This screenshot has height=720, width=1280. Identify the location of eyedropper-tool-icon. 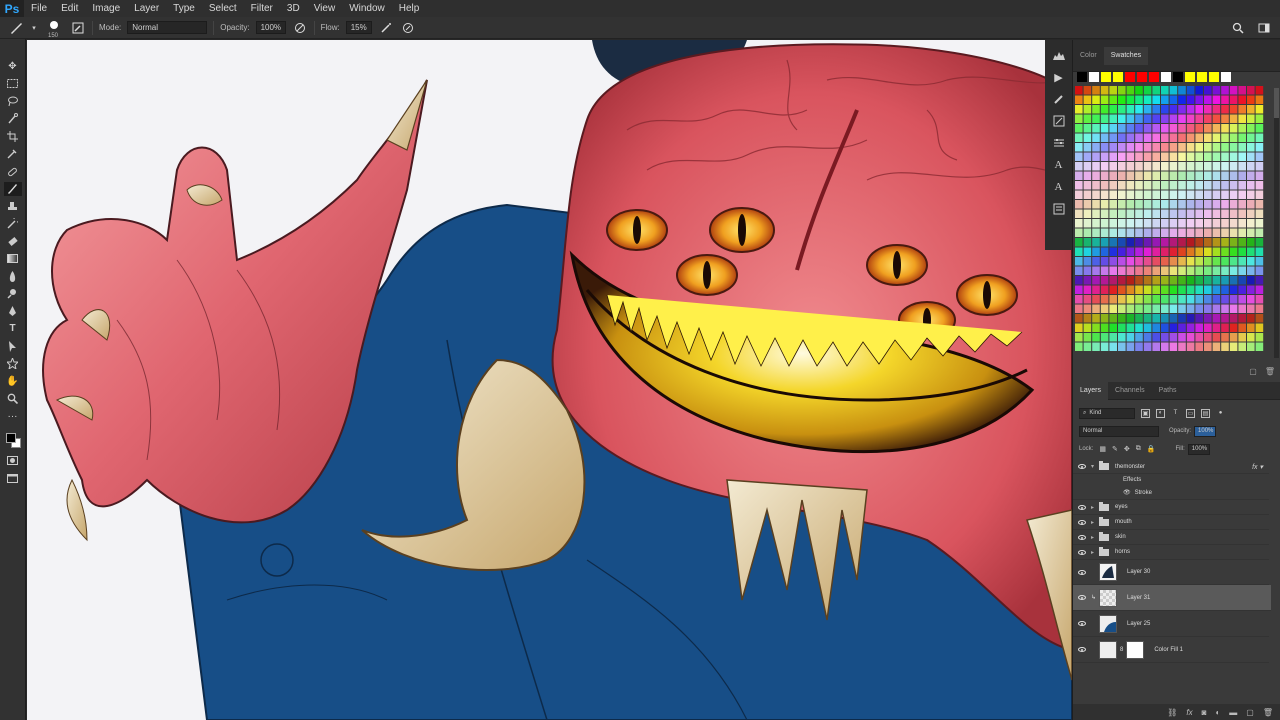
(13, 154).